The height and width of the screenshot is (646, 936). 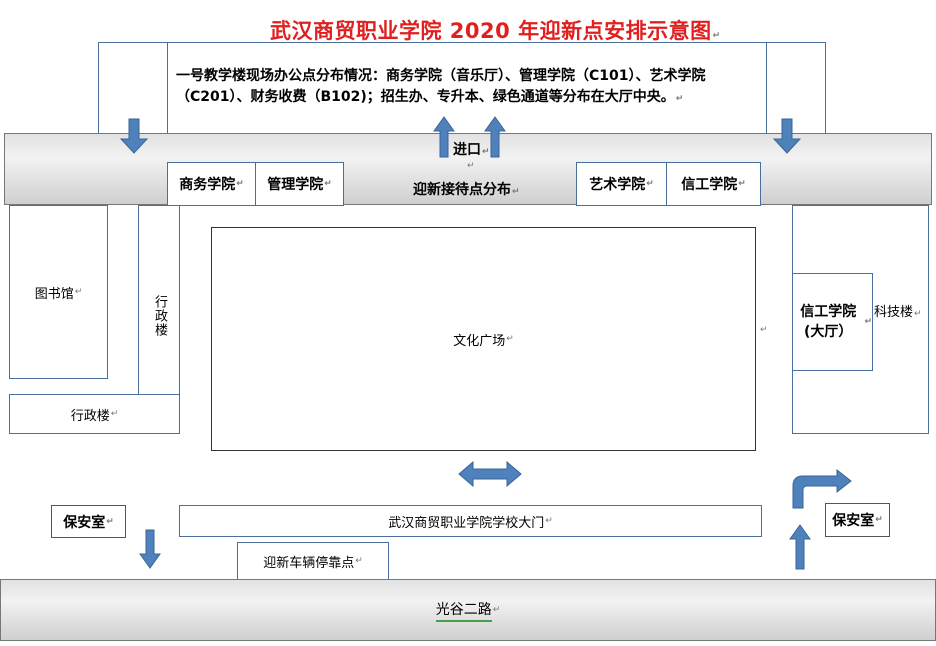 What do you see at coordinates (58, 292) in the screenshot?
I see `library-building: 图书馆 ↵` at bounding box center [58, 292].